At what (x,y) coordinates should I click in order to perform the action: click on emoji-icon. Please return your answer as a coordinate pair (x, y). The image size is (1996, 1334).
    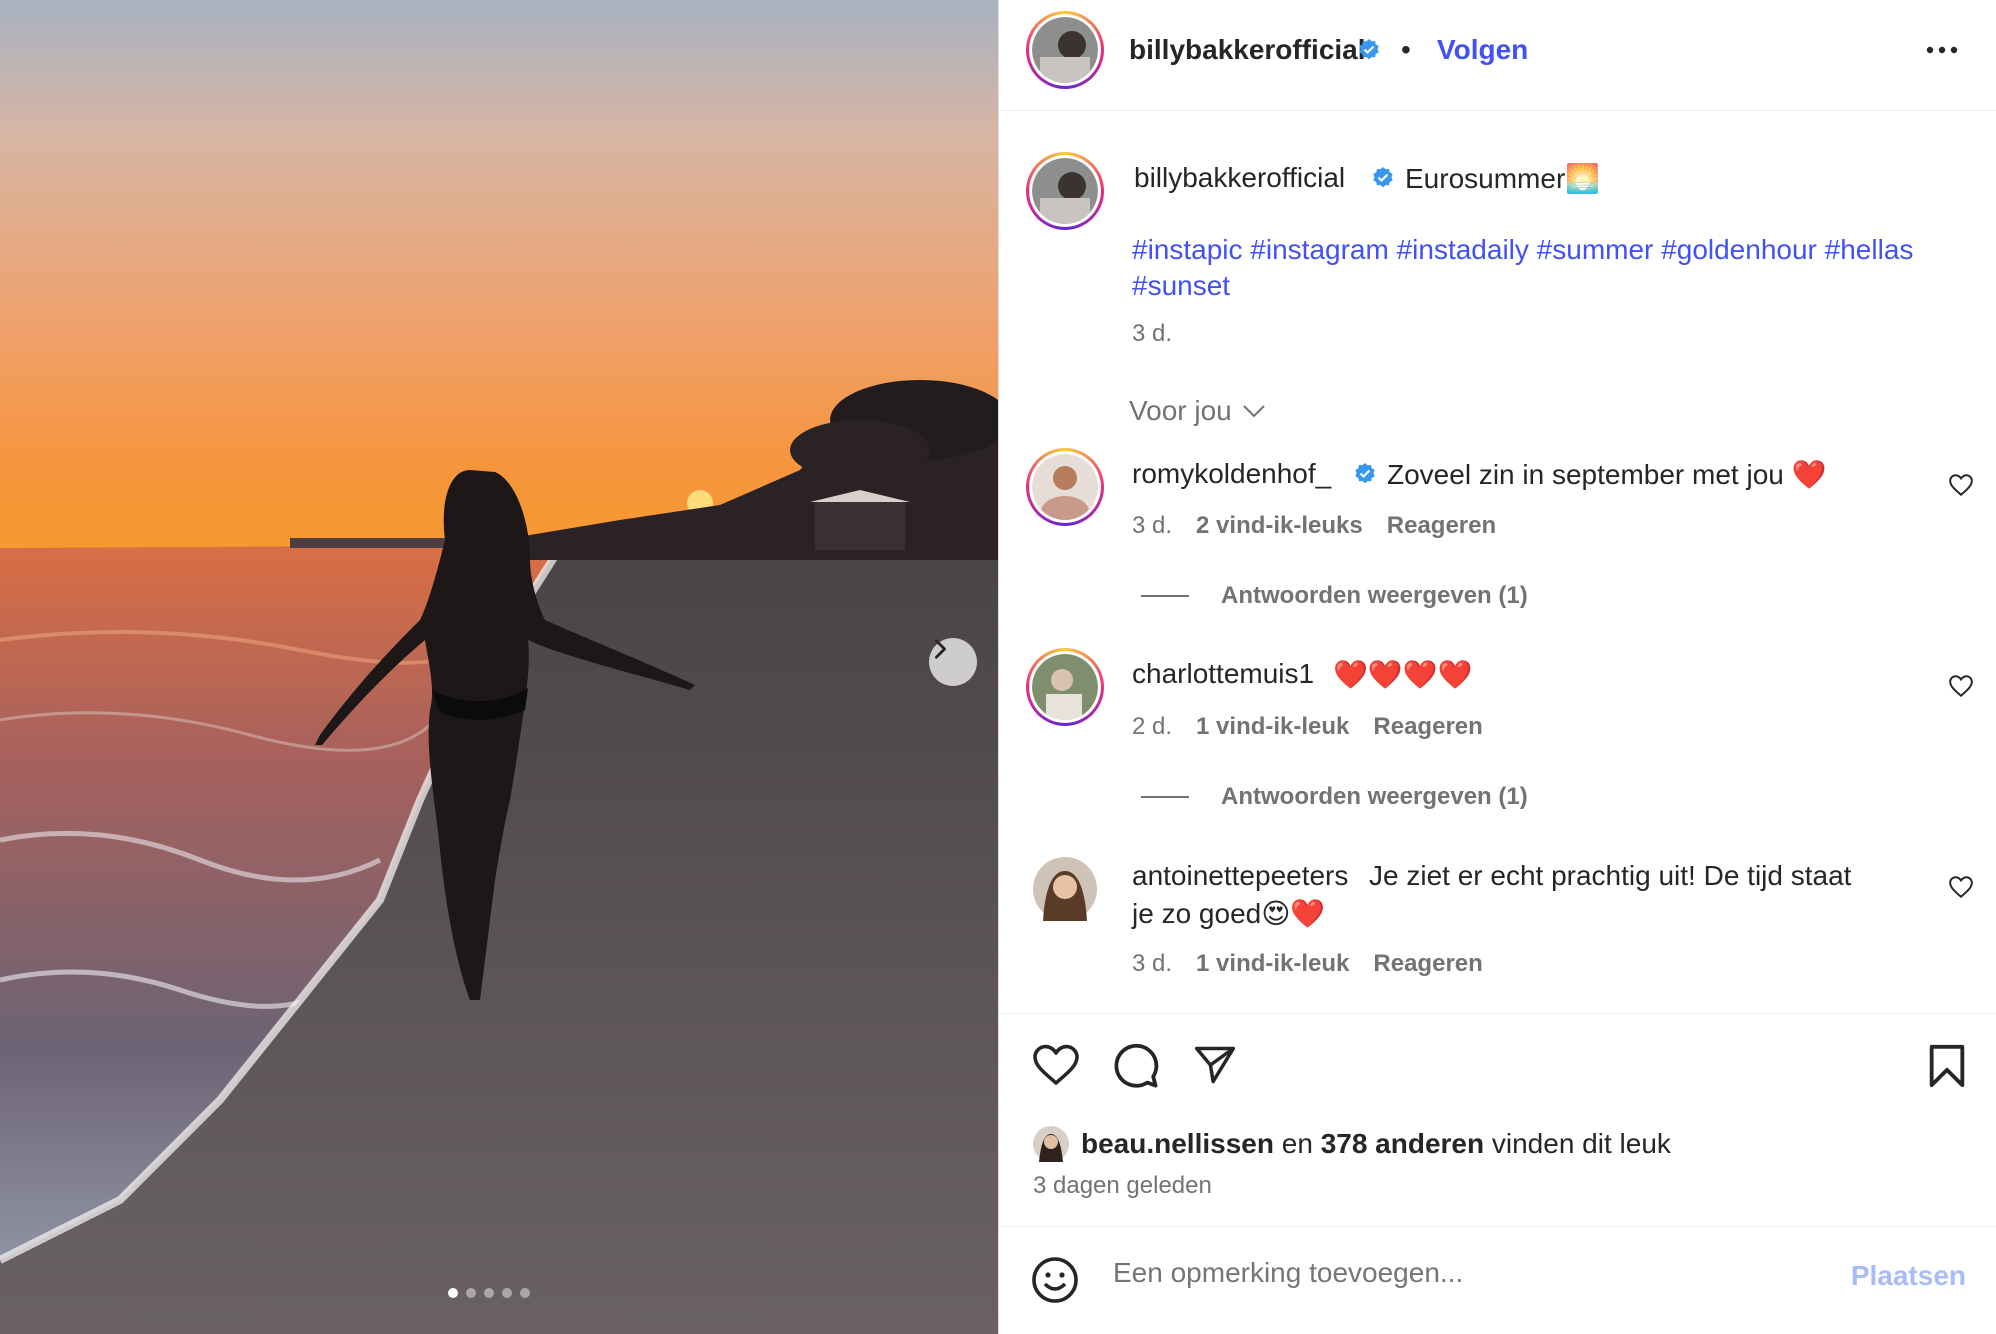
    Looking at the image, I should click on (1055, 1280).